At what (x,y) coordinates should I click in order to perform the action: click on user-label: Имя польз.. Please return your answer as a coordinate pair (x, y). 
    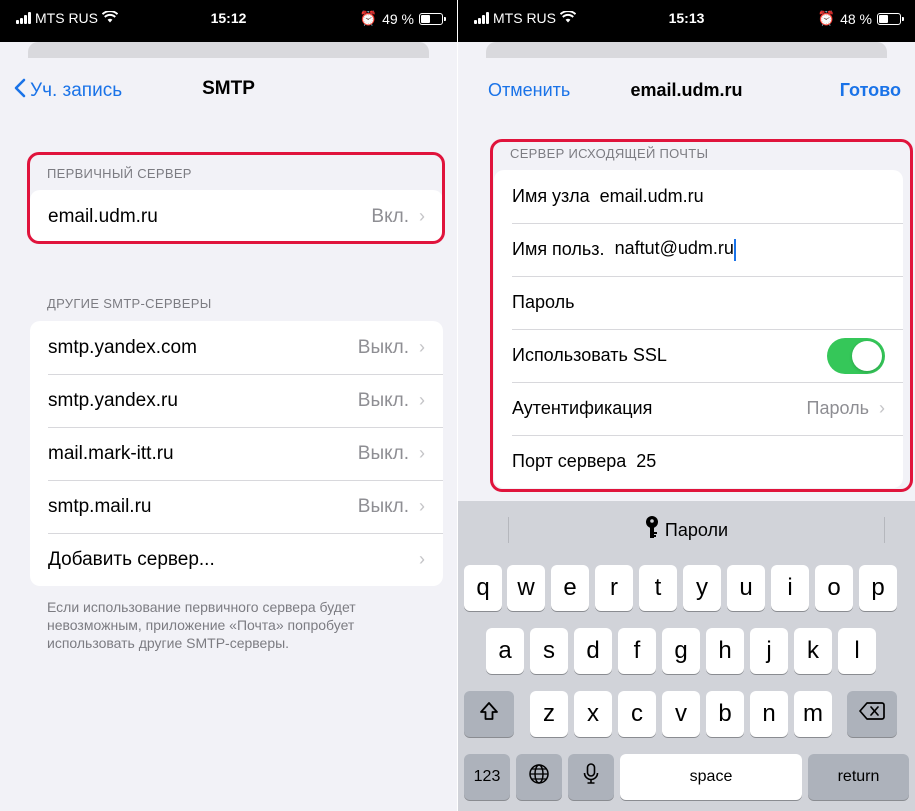
    Looking at the image, I should click on (558, 249).